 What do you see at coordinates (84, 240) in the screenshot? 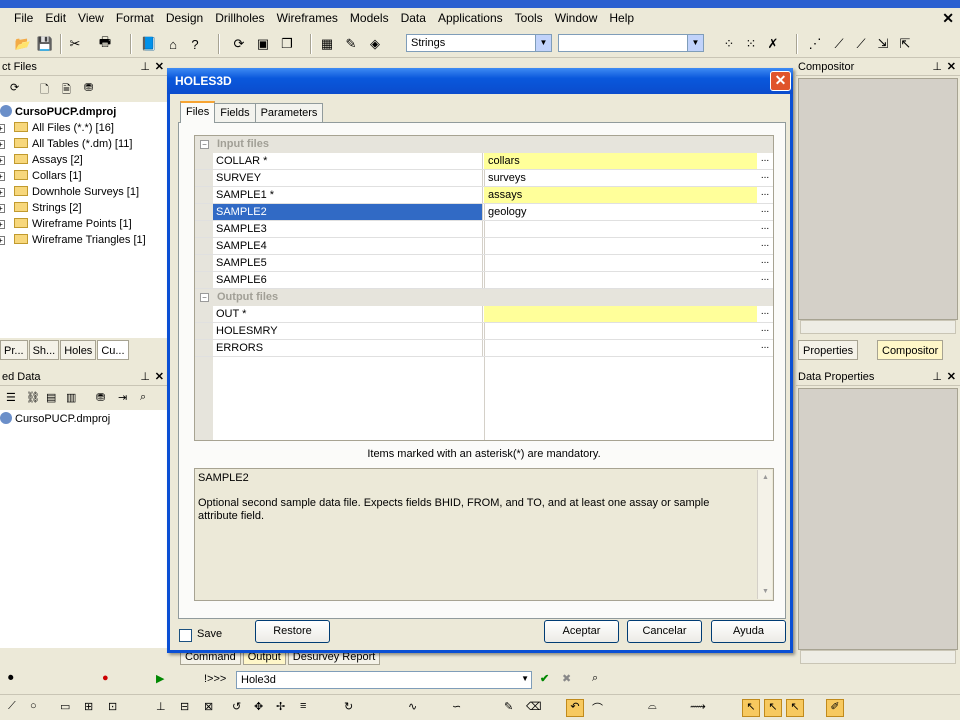
I see `tree-item: + Wireframe Triangles [1]` at bounding box center [84, 240].